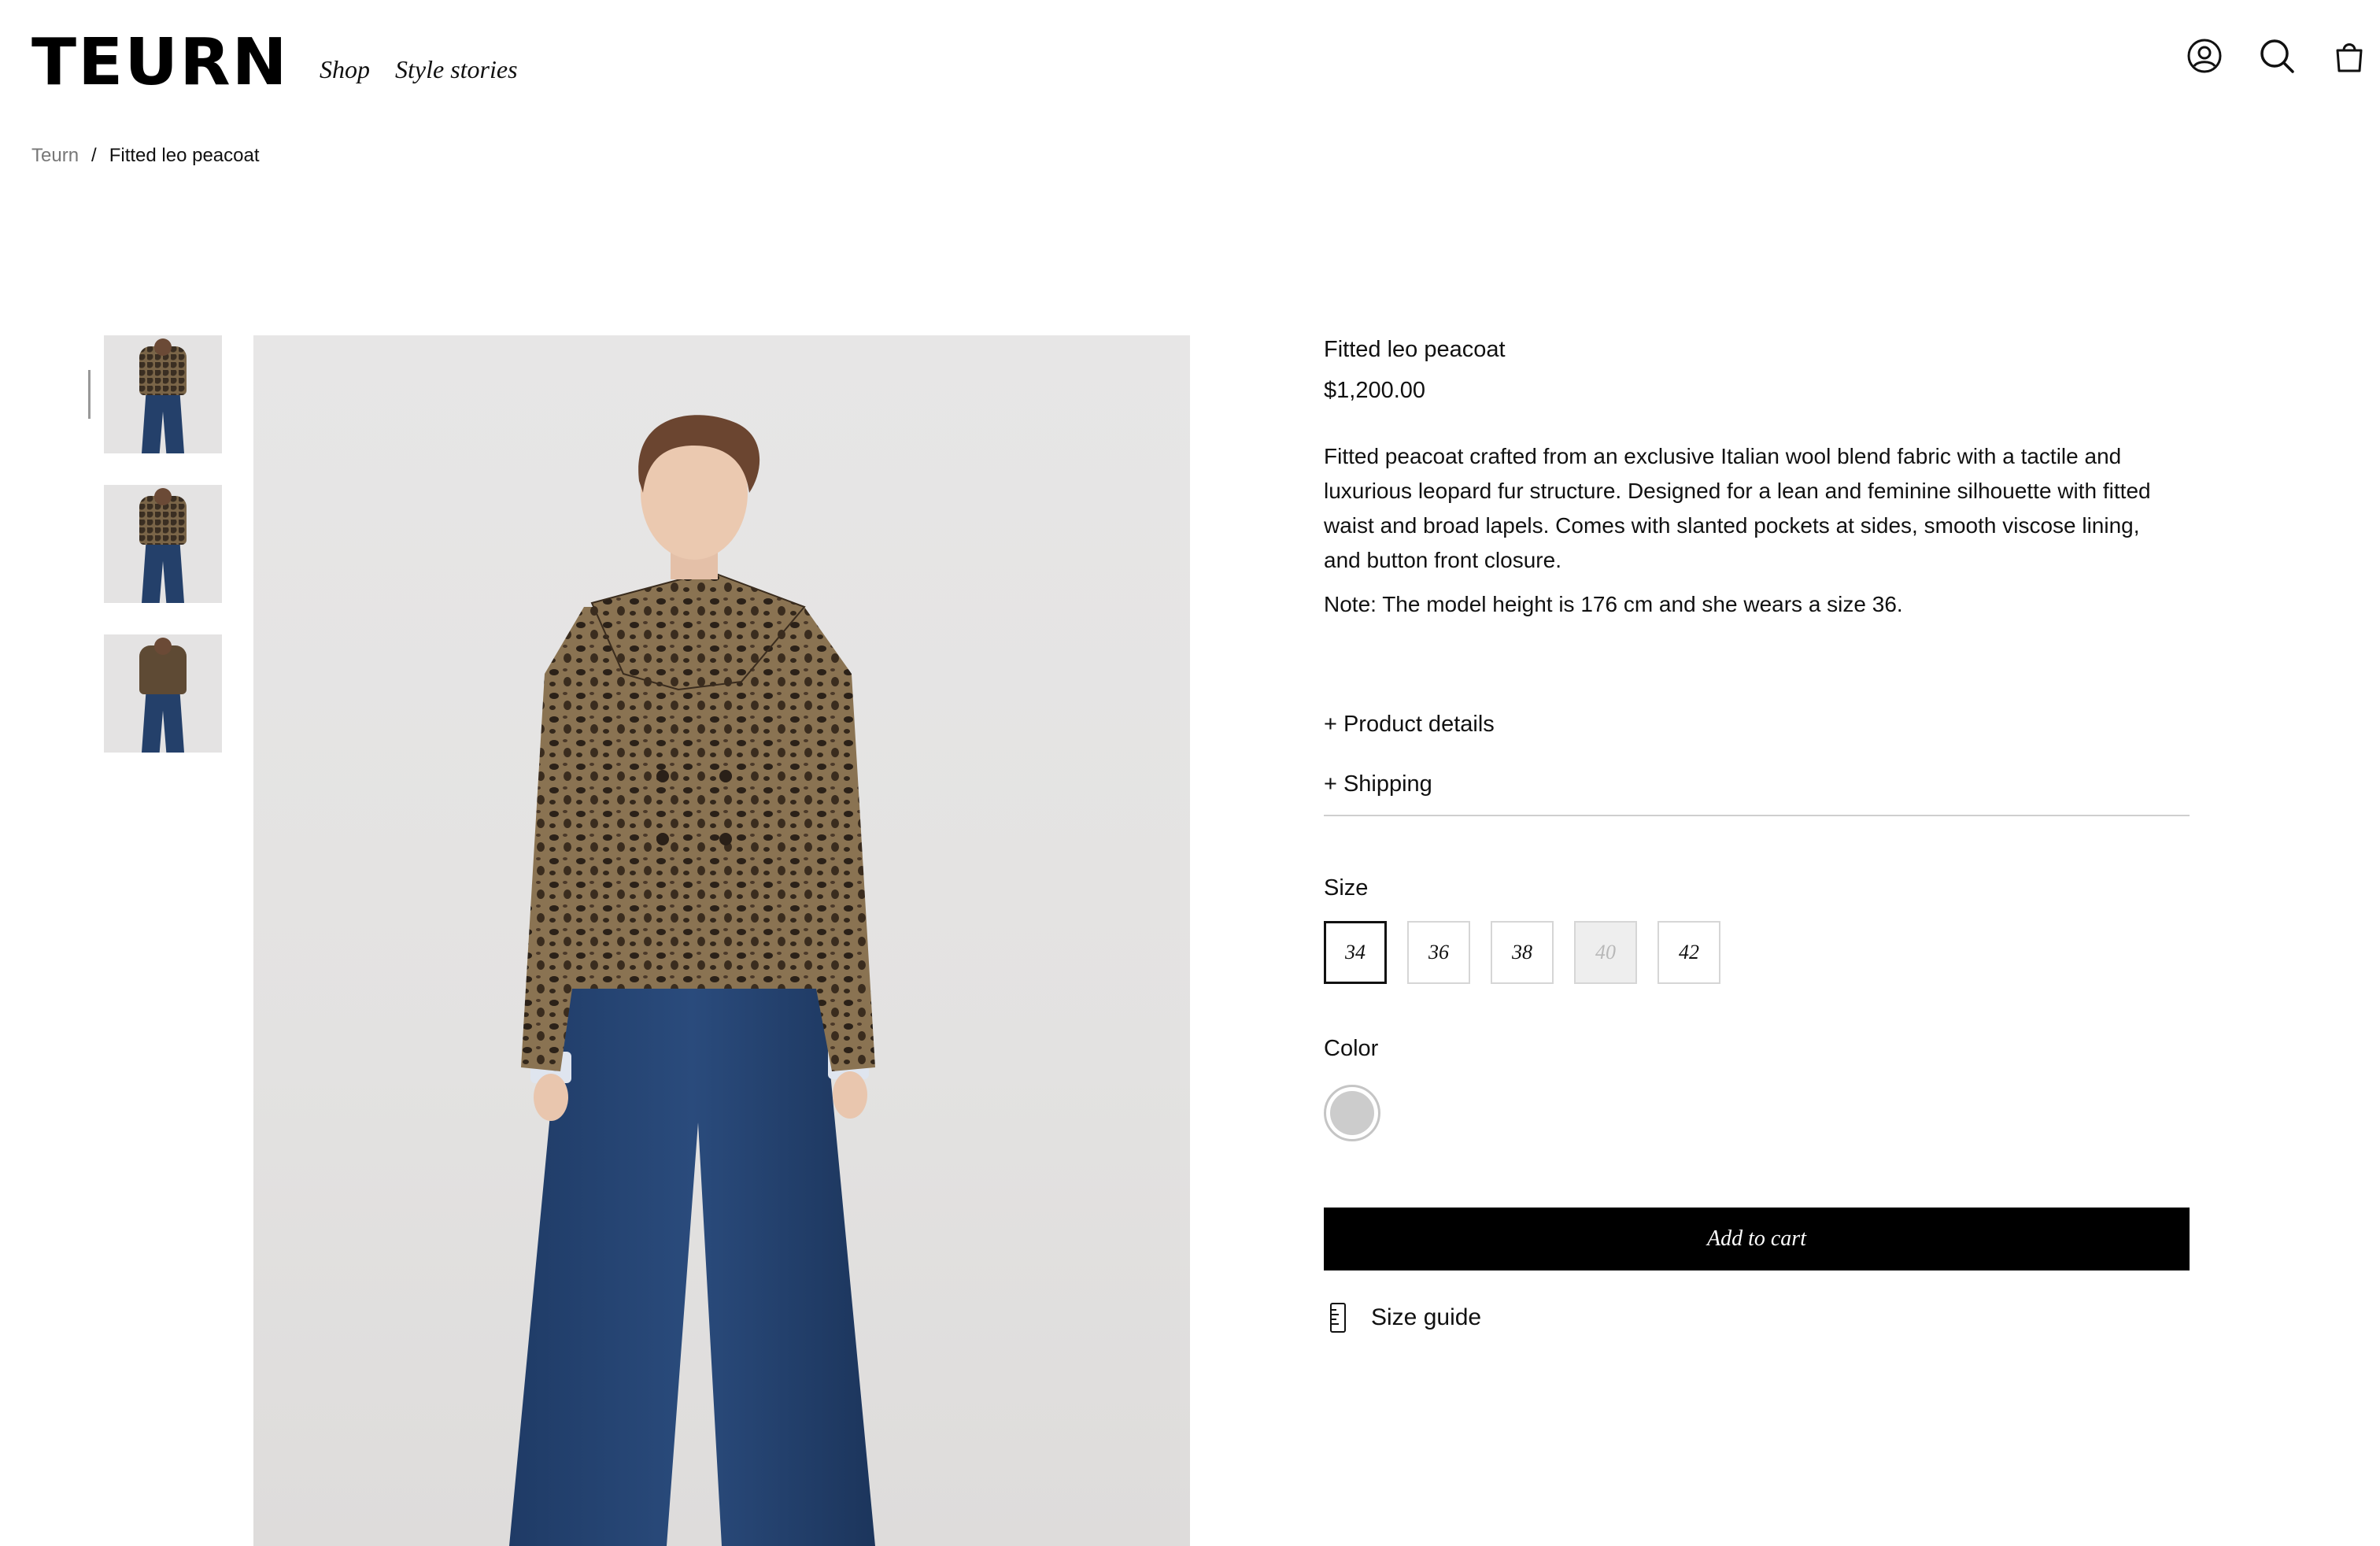 Image resolution: width=2380 pixels, height=1546 pixels. I want to click on model-illustration, so click(692, 981).